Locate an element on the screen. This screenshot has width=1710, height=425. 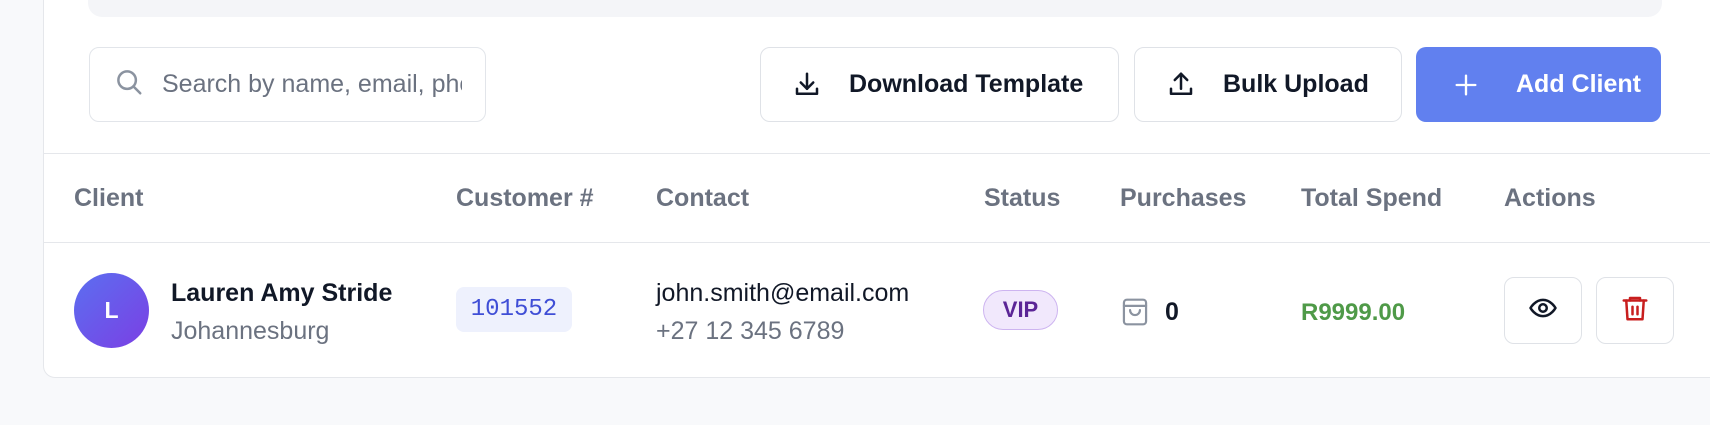
add-client-button: Add Client is located at coordinates (1538, 84).